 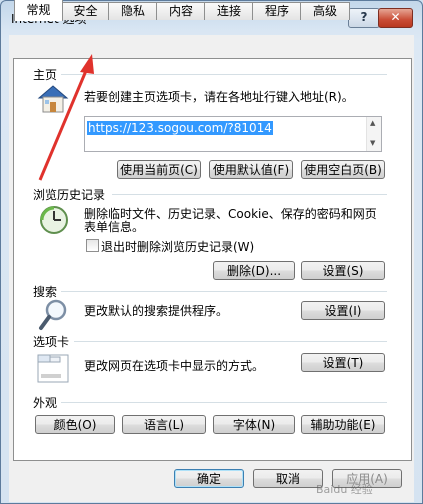 I want to click on magnifier-icon, so click(x=54, y=316).